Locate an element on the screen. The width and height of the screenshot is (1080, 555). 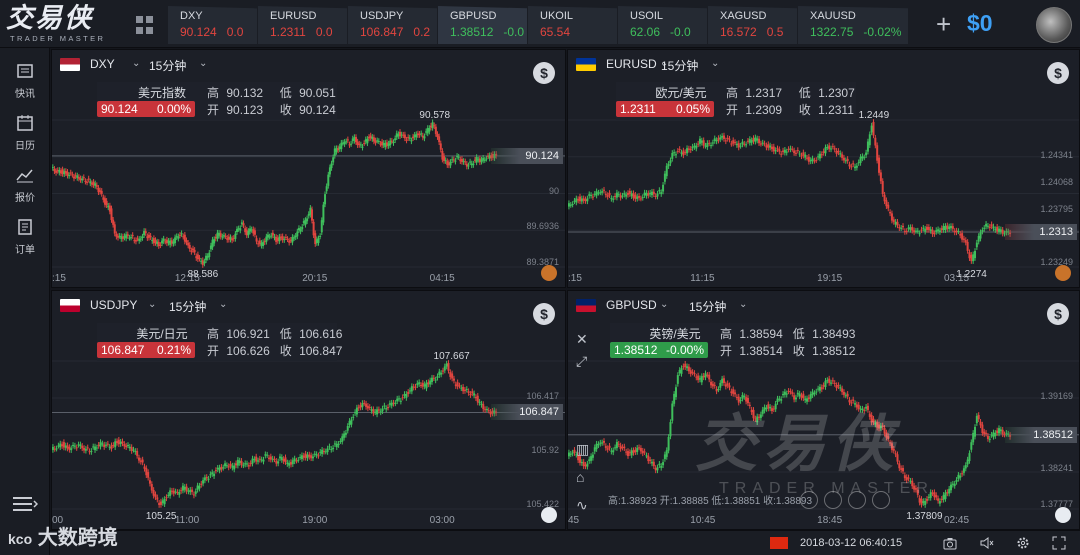
mute-icon is located at coordinates (987, 543).